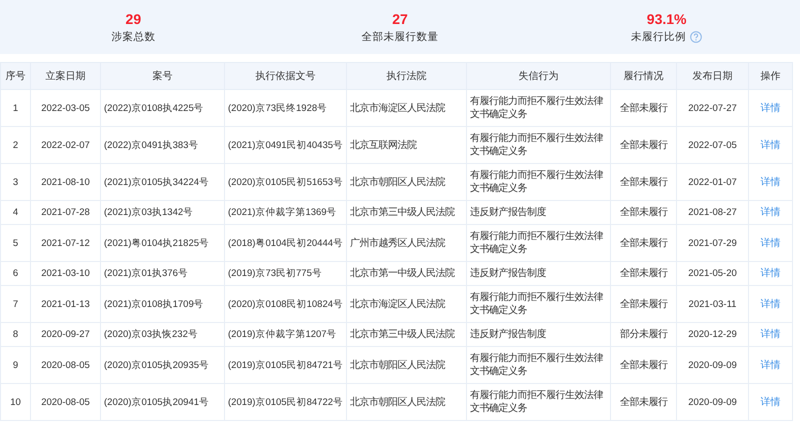 The image size is (800, 448). I want to click on stat-label: 全部未履行数量, so click(399, 37).